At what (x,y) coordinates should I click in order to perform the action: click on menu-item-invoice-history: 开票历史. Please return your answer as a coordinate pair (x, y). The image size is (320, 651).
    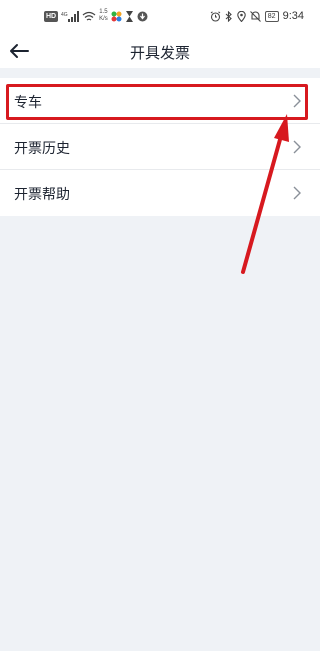
    Looking at the image, I should click on (160, 147).